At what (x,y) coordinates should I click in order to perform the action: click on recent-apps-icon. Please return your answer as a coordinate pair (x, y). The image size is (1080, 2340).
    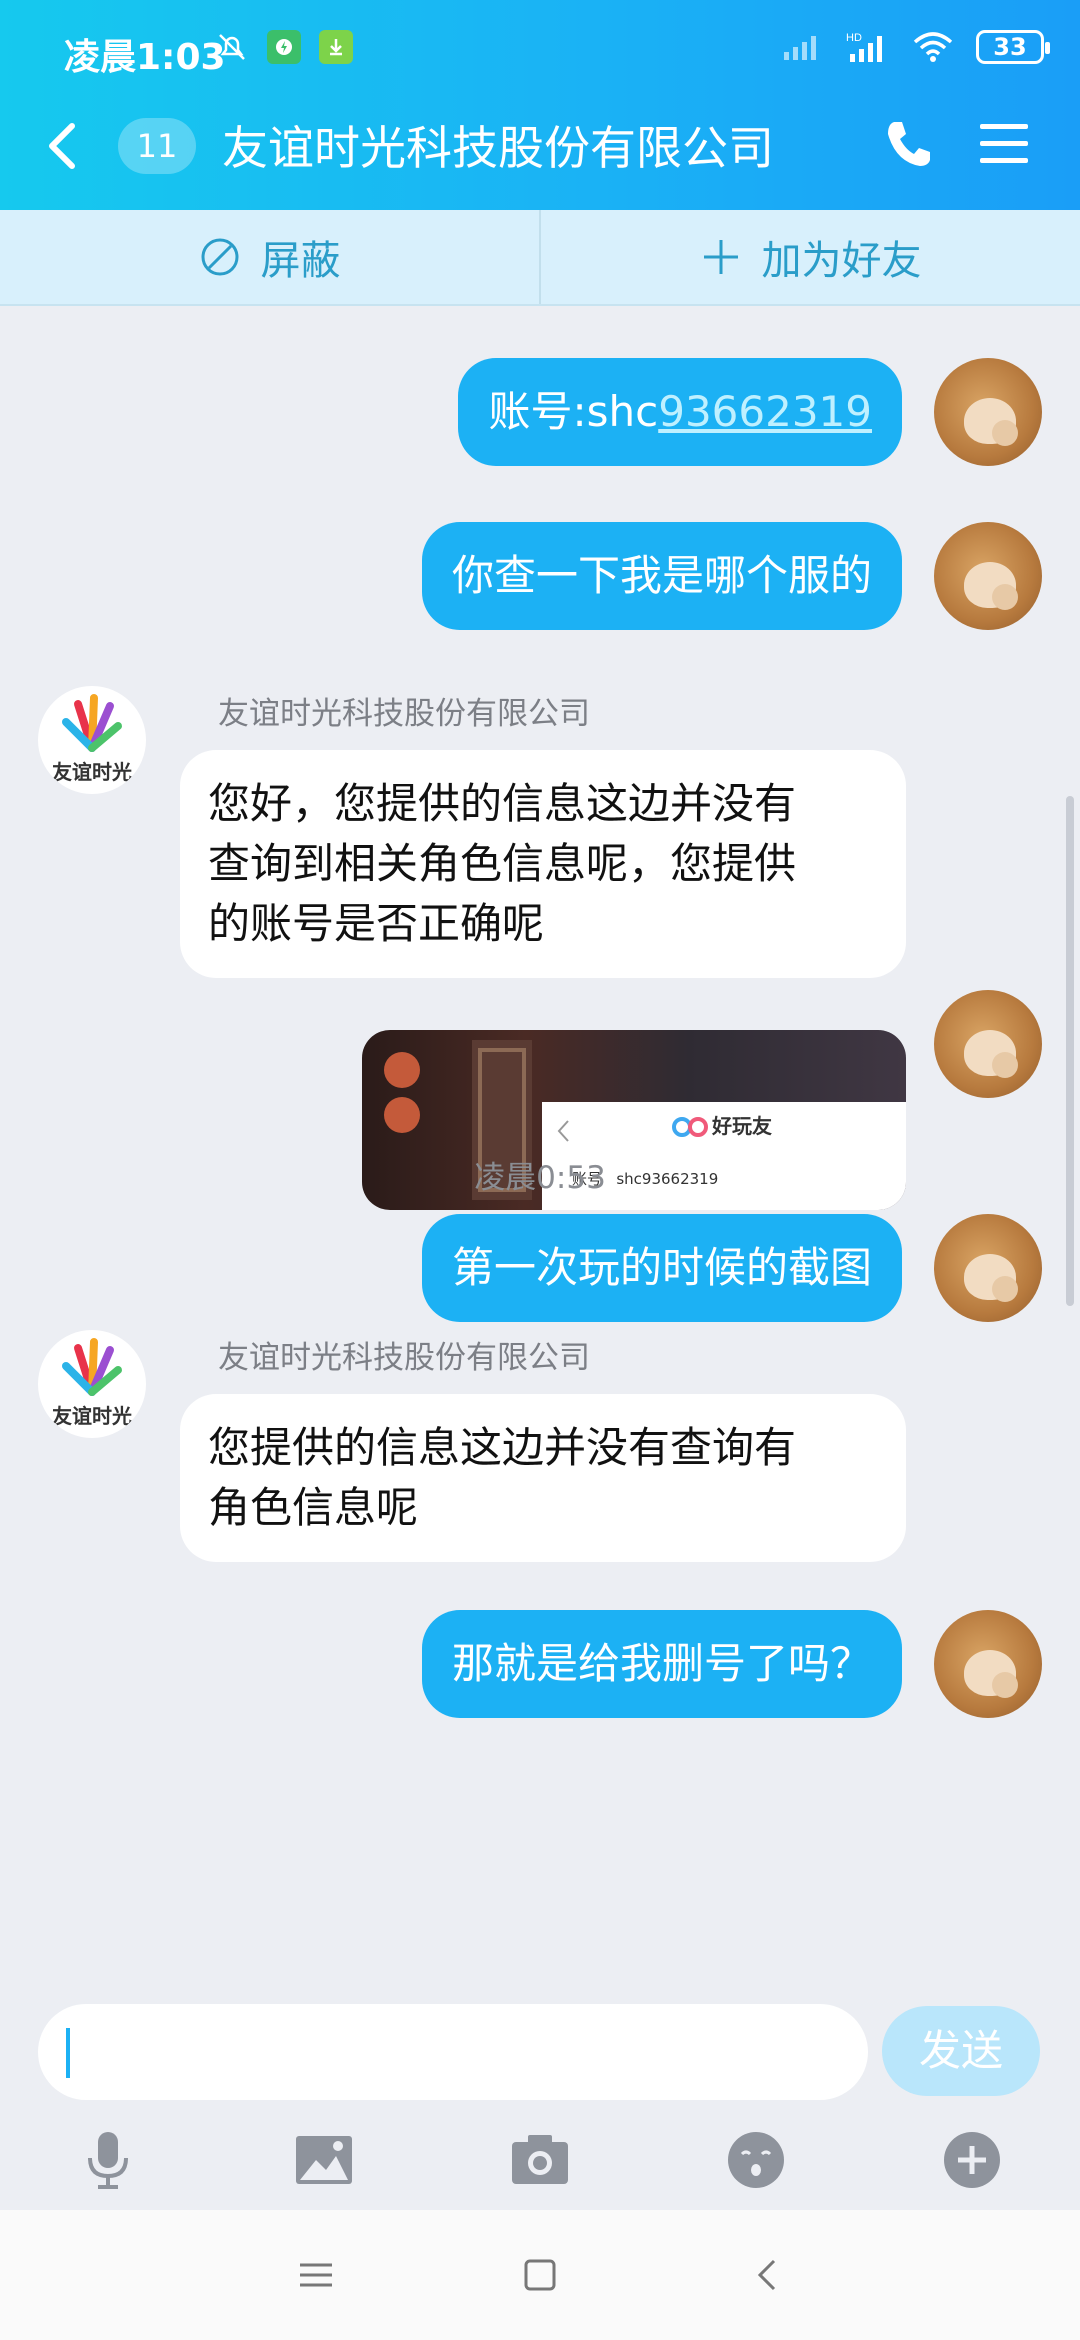
    Looking at the image, I should click on (316, 2275).